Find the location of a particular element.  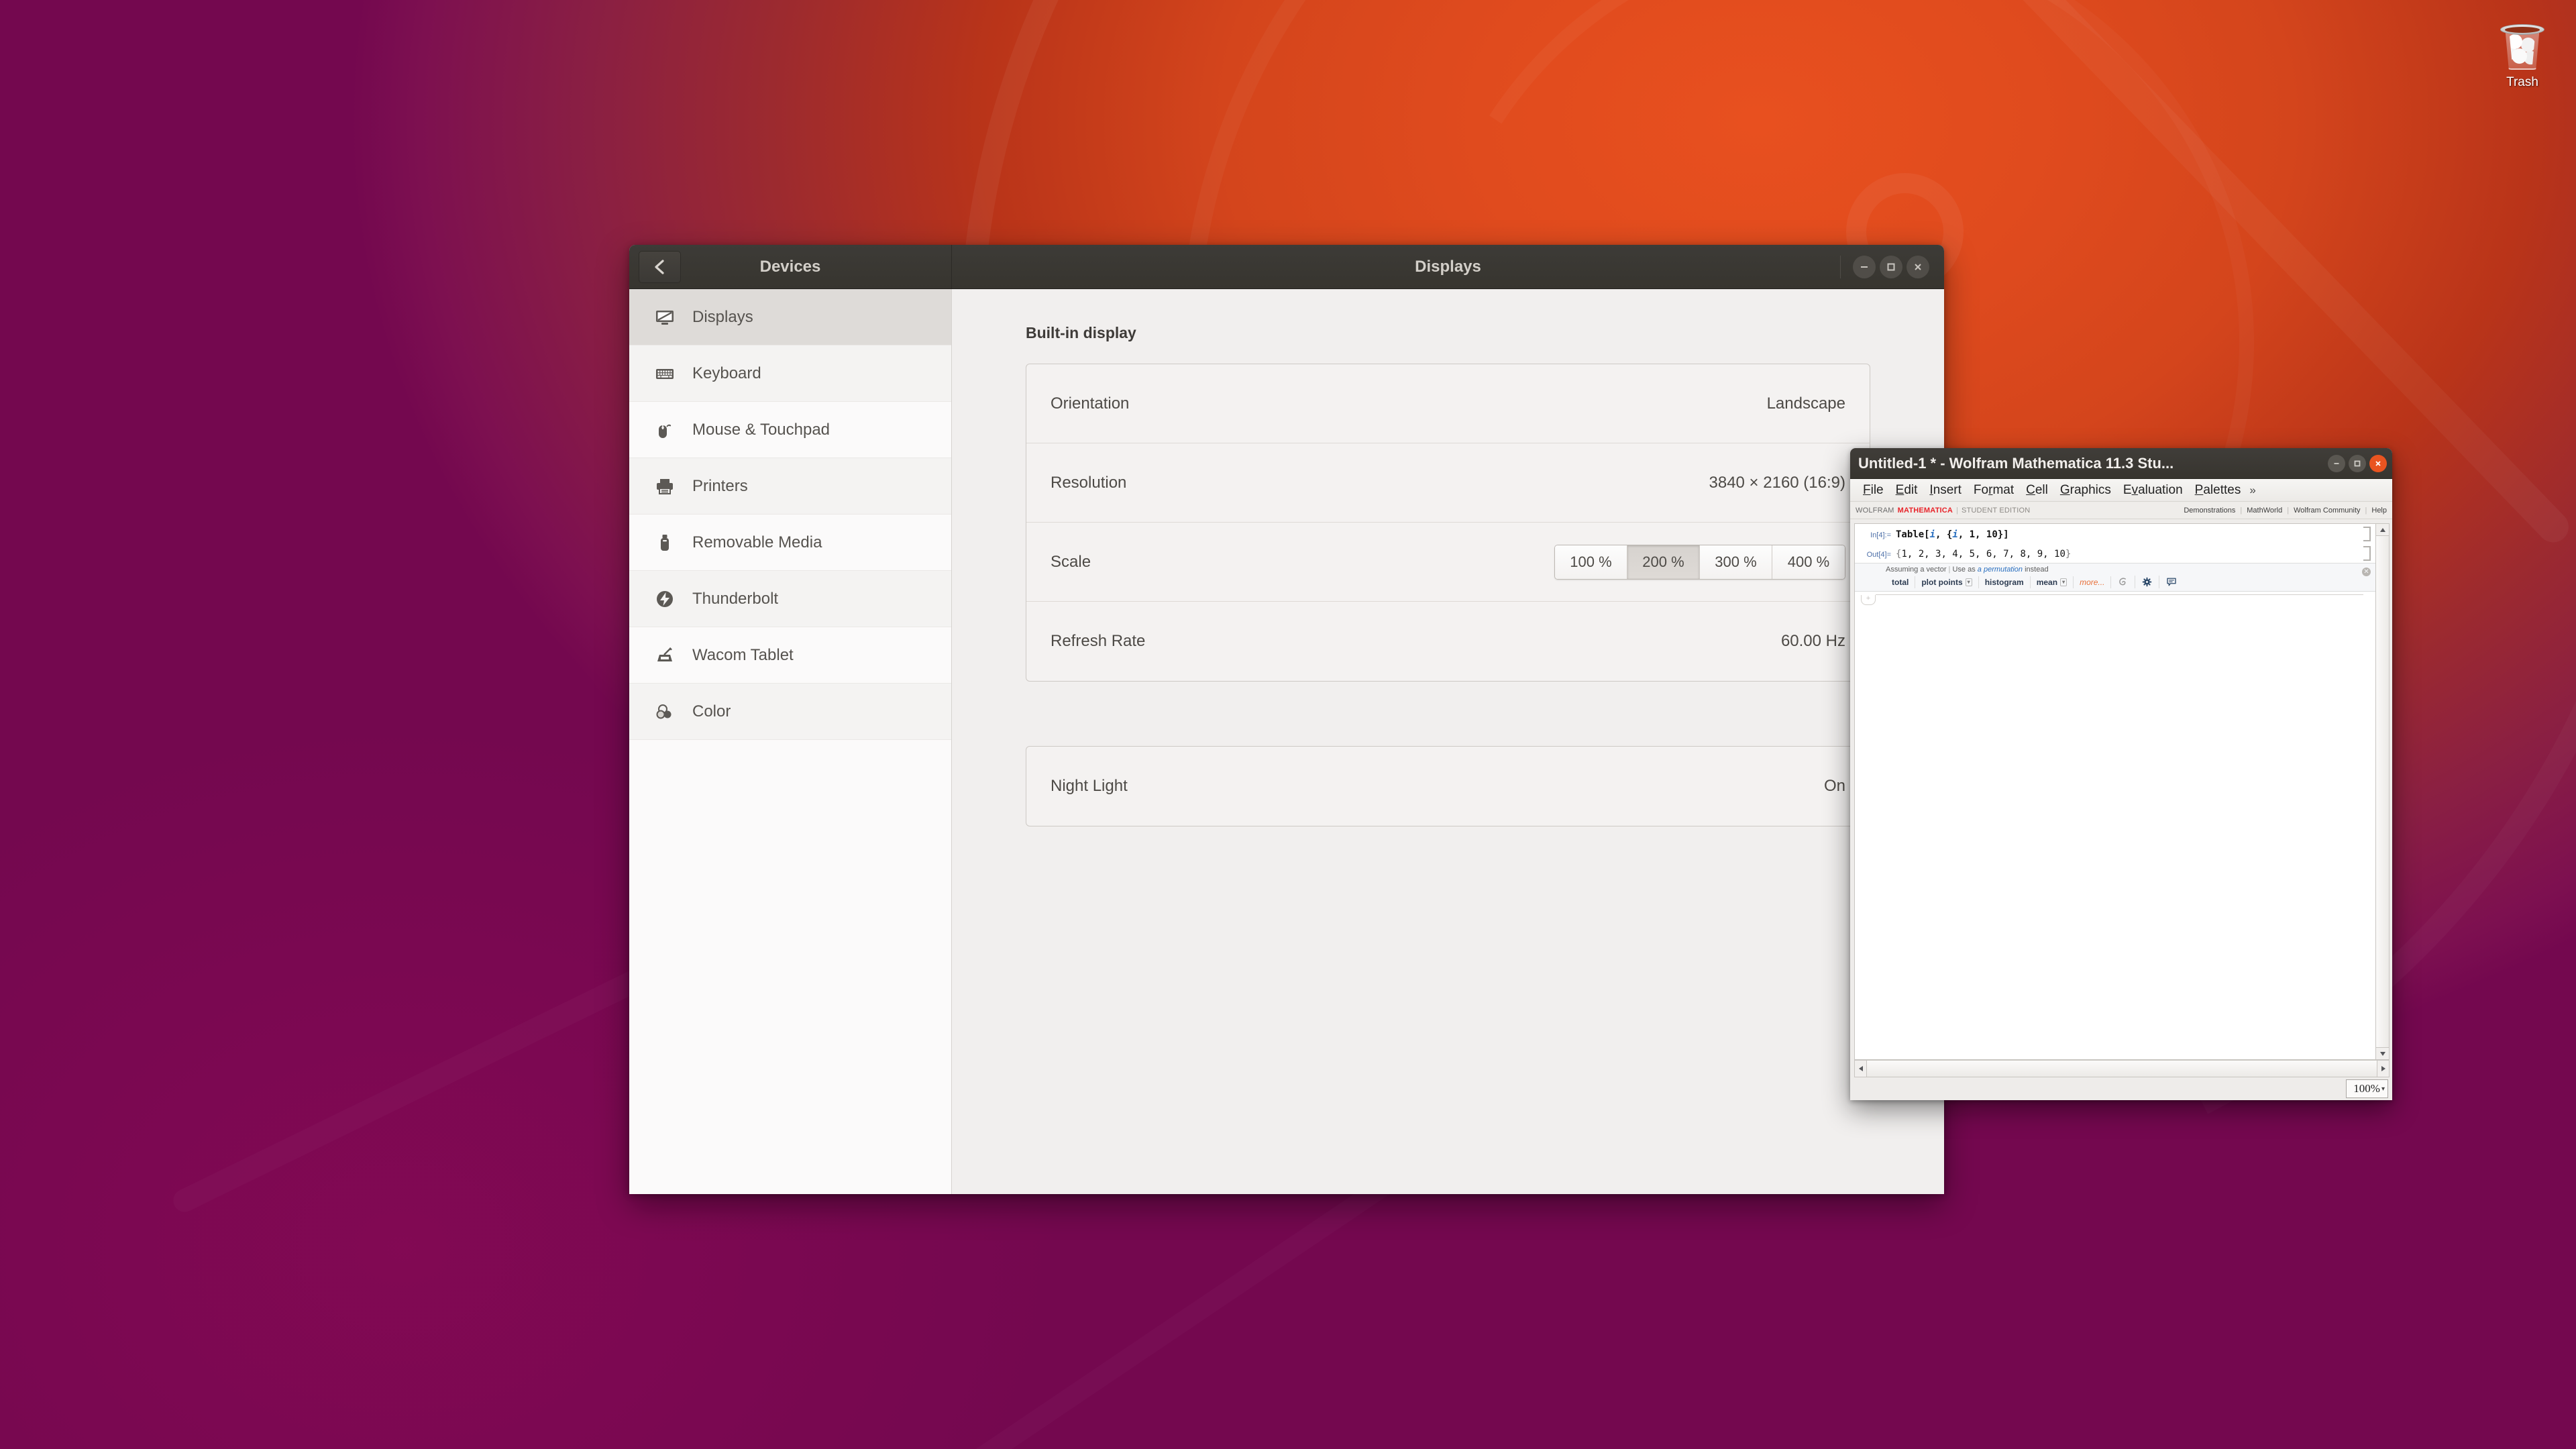

desktop-icon-trash: Trash is located at coordinates (2522, 54).